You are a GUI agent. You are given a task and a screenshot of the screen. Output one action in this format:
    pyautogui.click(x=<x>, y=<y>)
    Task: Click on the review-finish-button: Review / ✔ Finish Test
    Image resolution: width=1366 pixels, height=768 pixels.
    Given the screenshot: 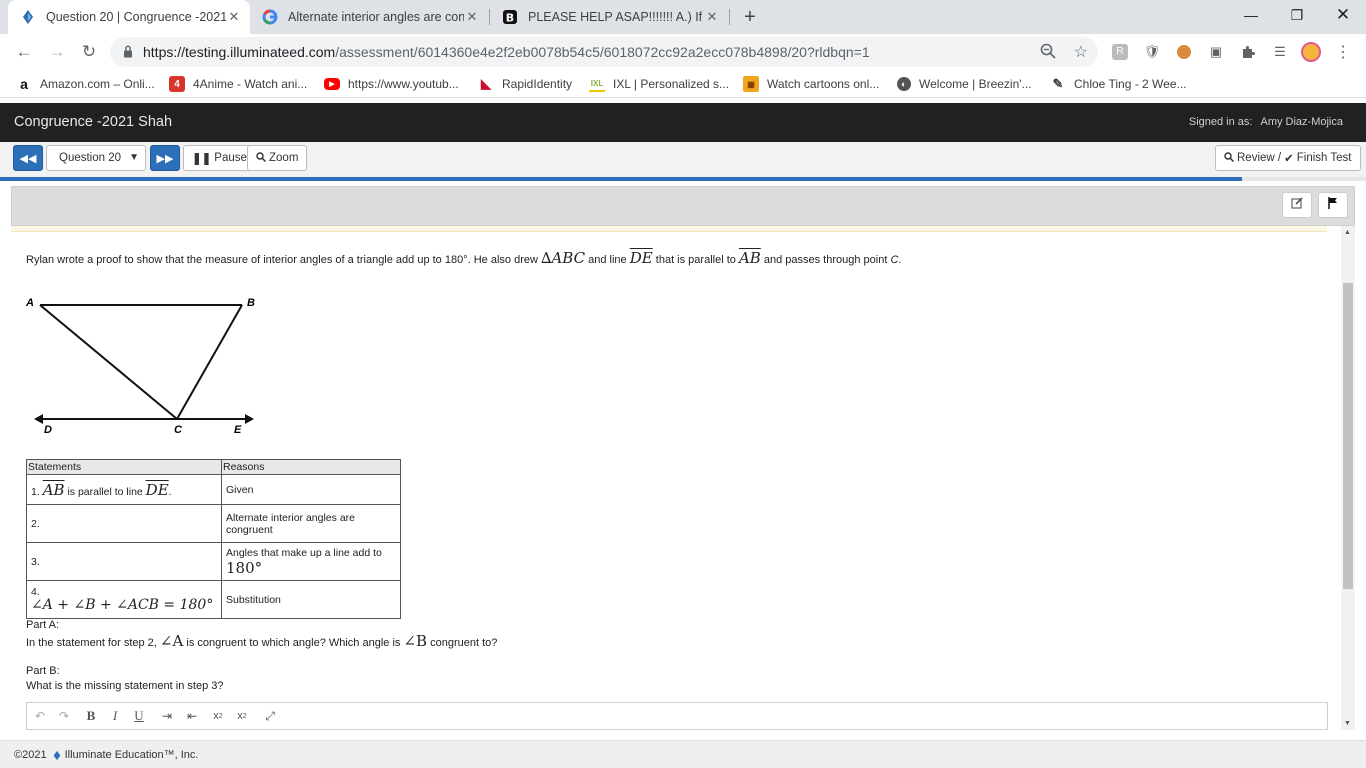 What is the action you would take?
    pyautogui.click(x=1288, y=158)
    